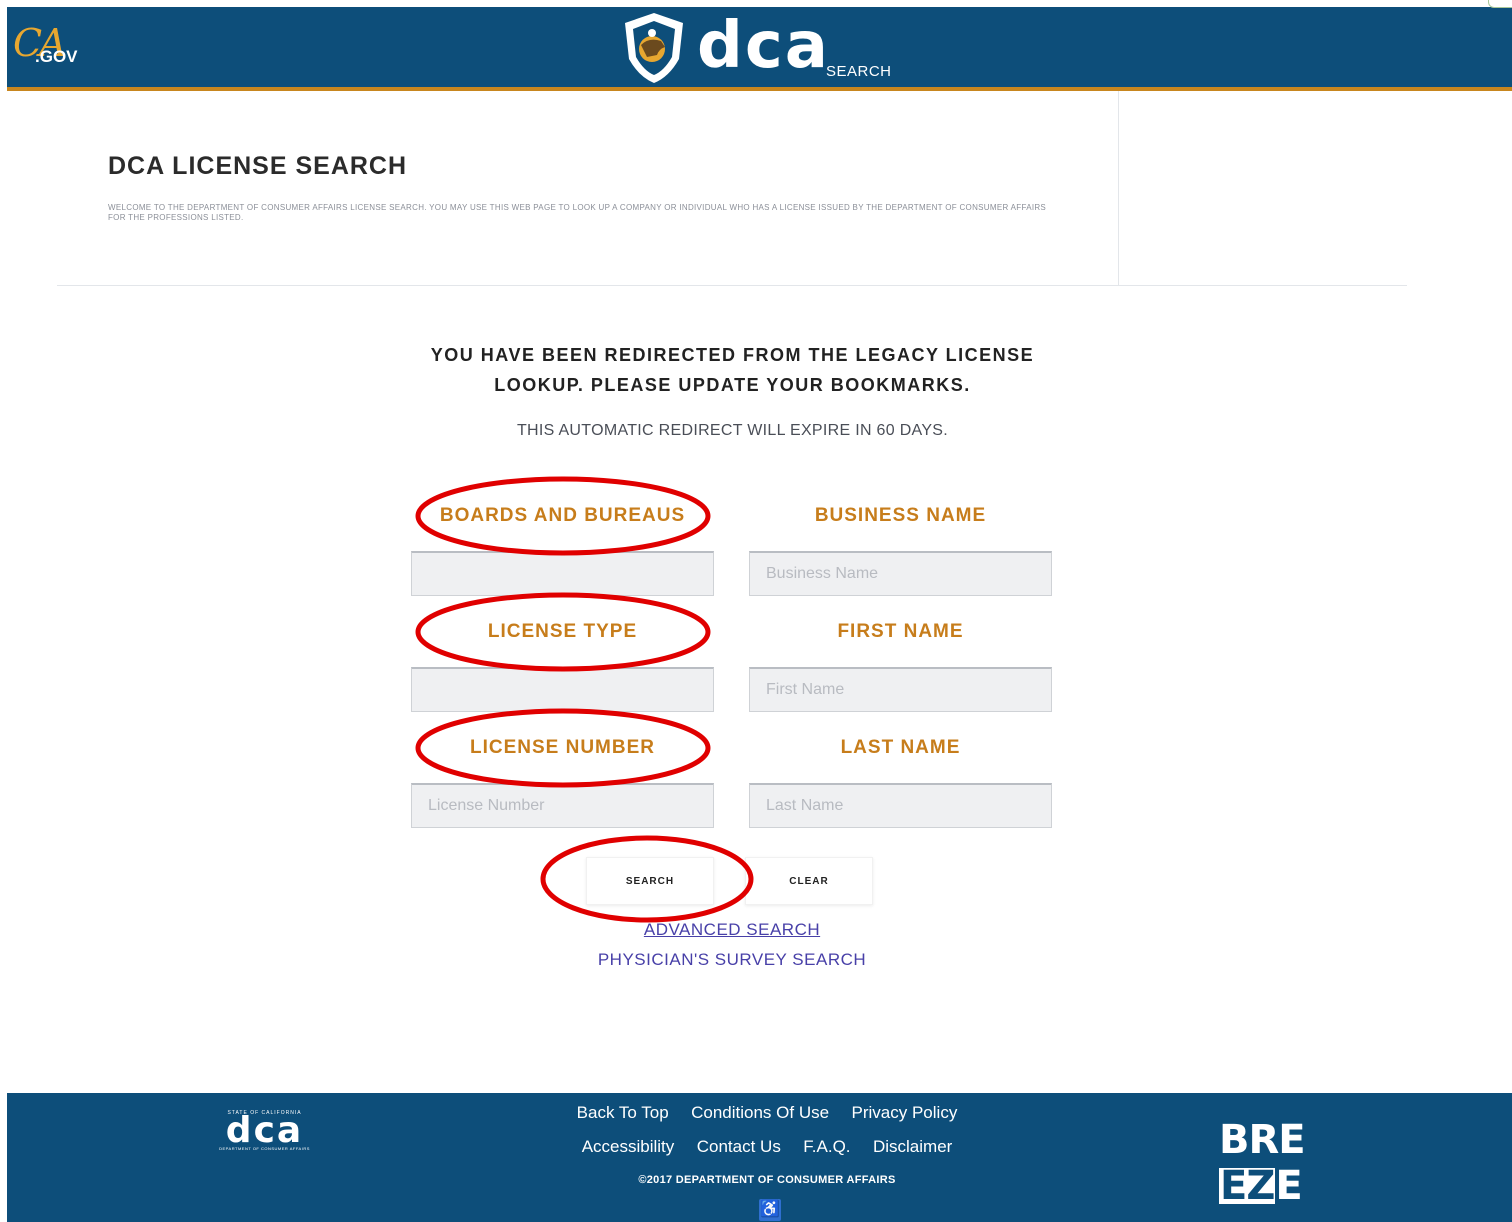 The width and height of the screenshot is (1512, 1222). What do you see at coordinates (562, 747) in the screenshot?
I see `license-number-label: LICENSE NUMBER` at bounding box center [562, 747].